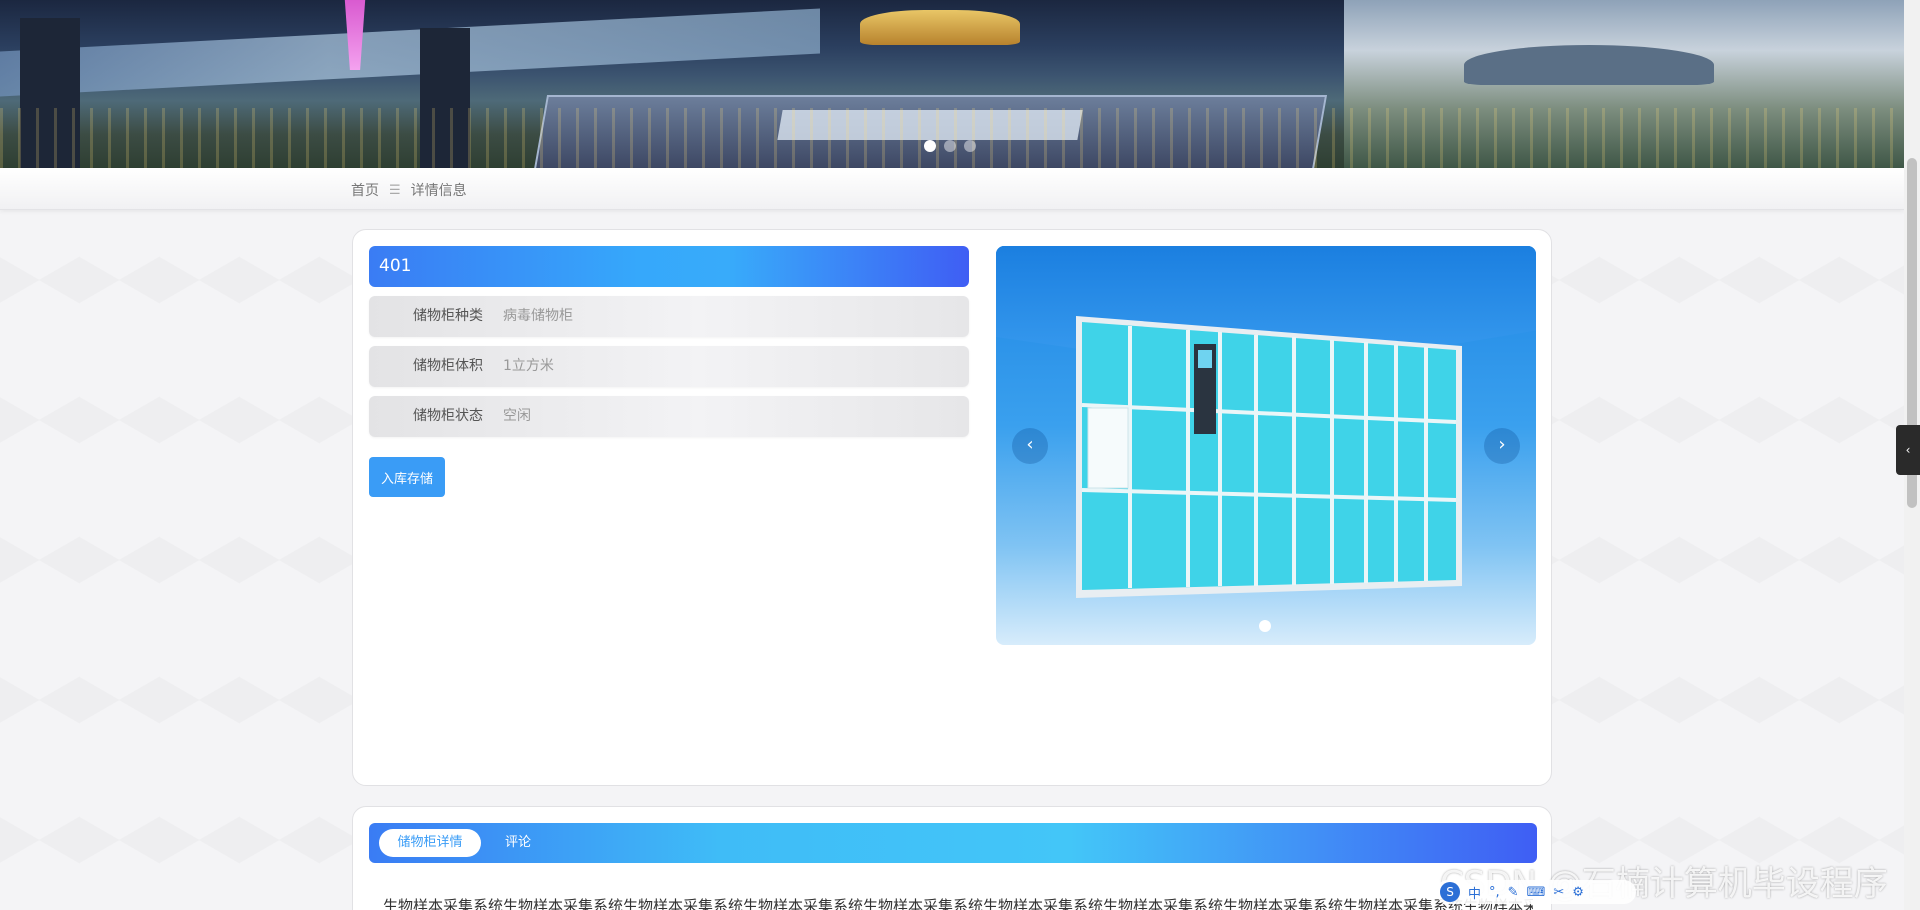  What do you see at coordinates (448, 416) in the screenshot?
I see `field-label: 储物柜状态` at bounding box center [448, 416].